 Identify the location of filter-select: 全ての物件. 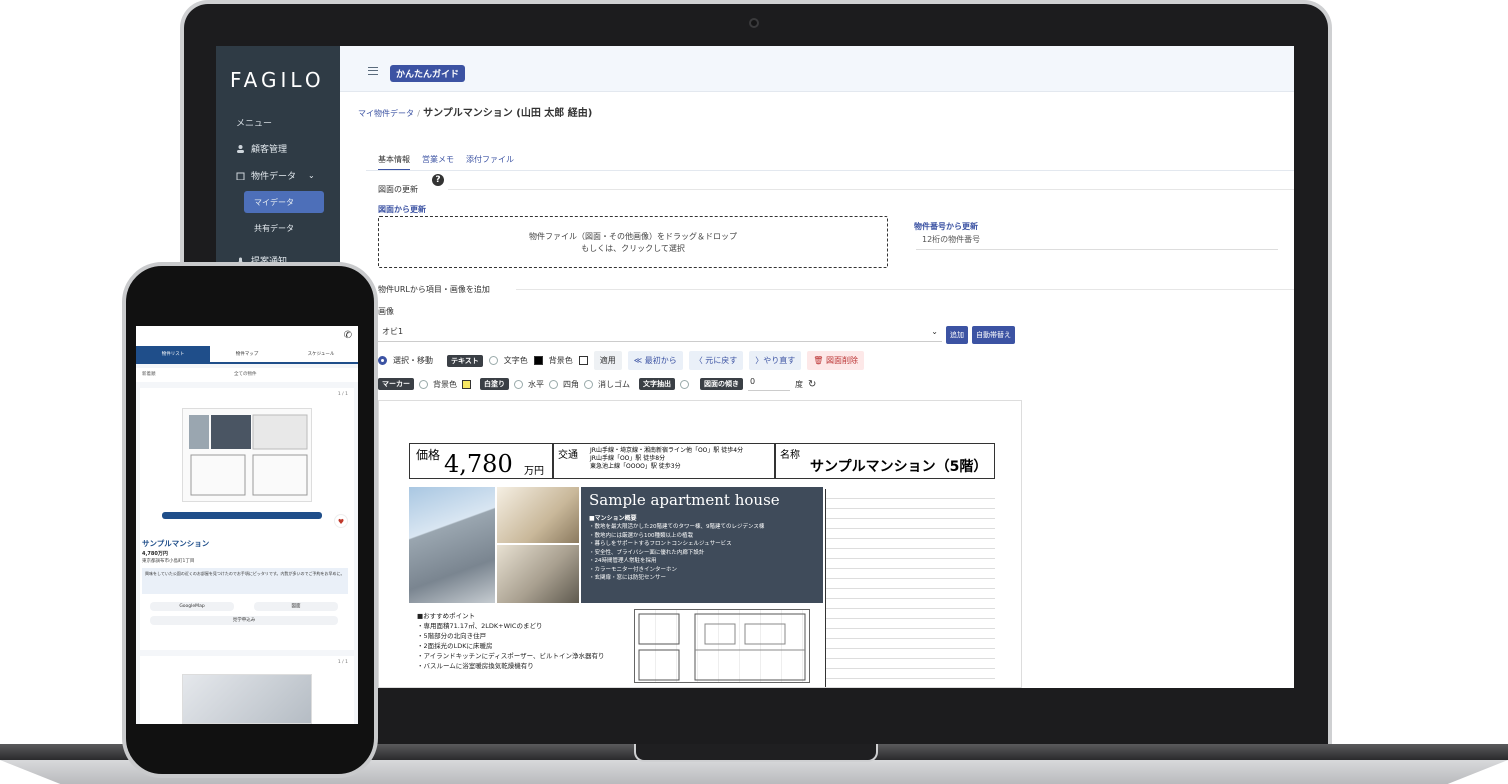
(245, 375).